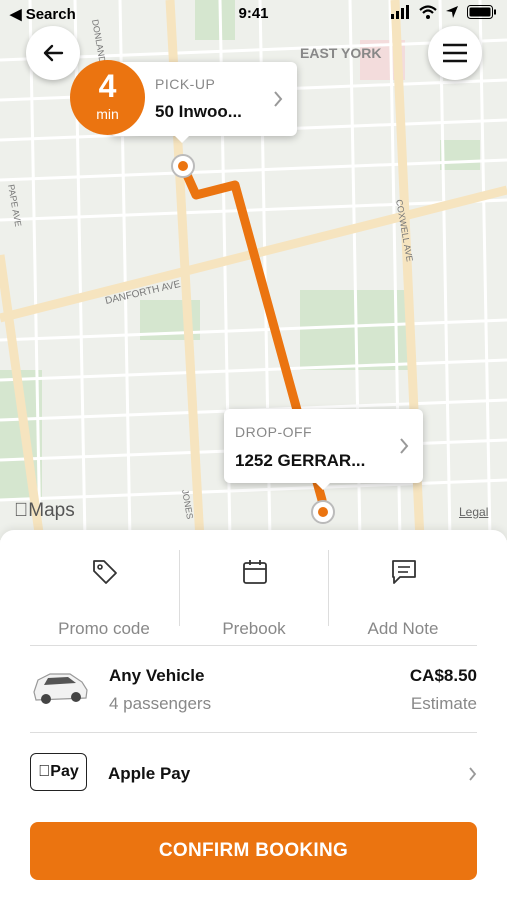 This screenshot has height=900, width=507. What do you see at coordinates (443, 703) in the screenshot?
I see `fare-estimate-label: Estimate` at bounding box center [443, 703].